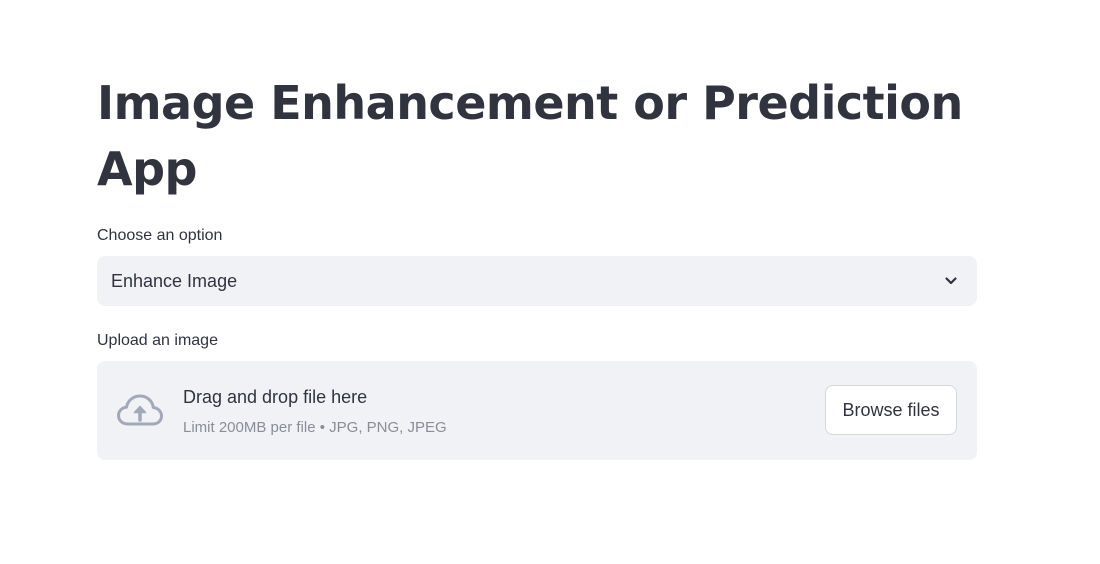 The height and width of the screenshot is (564, 1100). What do you see at coordinates (174, 281) in the screenshot?
I see `option-select-value: Enhance Image` at bounding box center [174, 281].